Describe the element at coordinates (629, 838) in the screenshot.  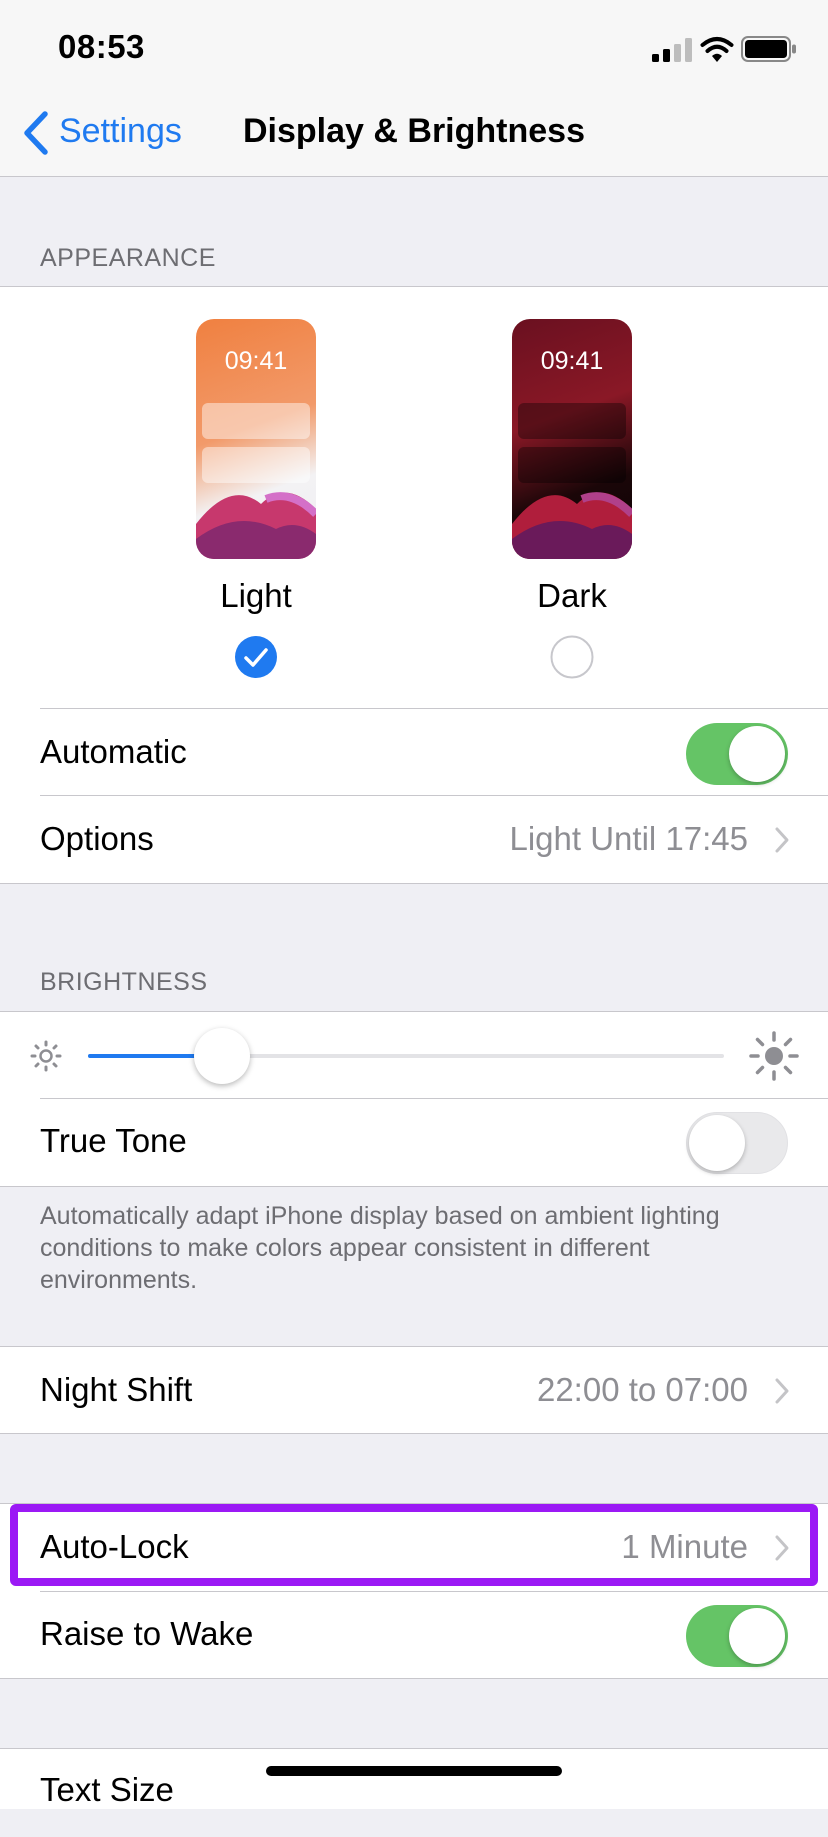
I see `options-value: Light Until 17:45` at that location.